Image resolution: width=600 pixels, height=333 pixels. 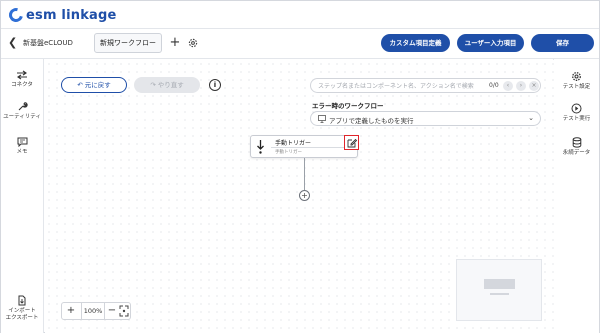 What do you see at coordinates (531, 118) in the screenshot?
I see `chevron-down-icon: ⌄` at bounding box center [531, 118].